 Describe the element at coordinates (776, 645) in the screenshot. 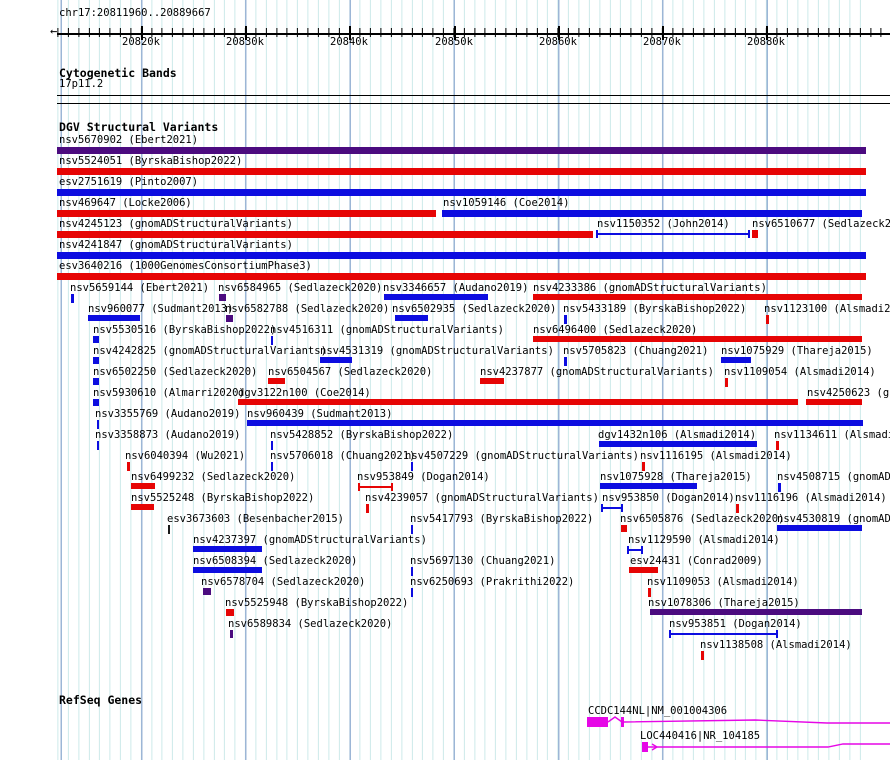

I see `variant-label: nsv1138508 (Alsmadi2014)` at that location.